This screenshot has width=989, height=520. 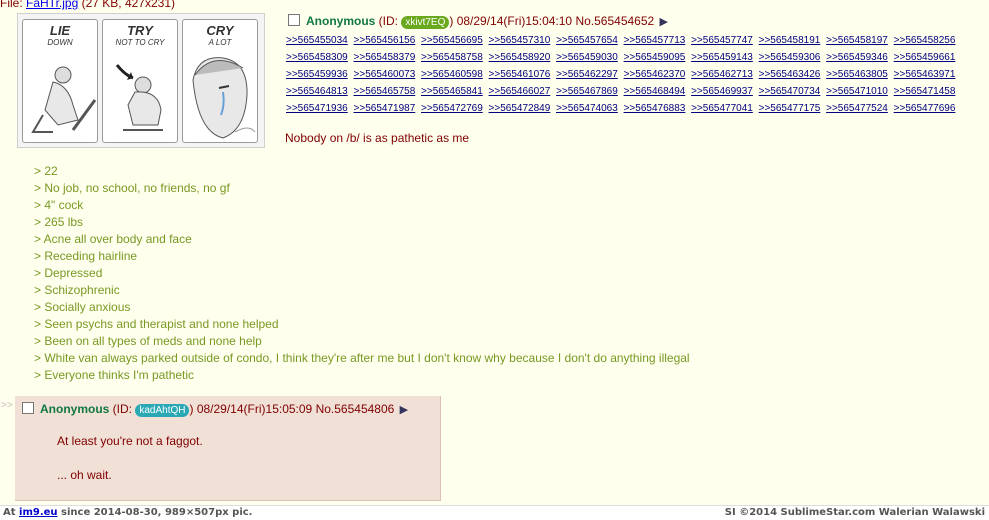 I want to click on backlink: >>565459030, so click(x=587, y=57).